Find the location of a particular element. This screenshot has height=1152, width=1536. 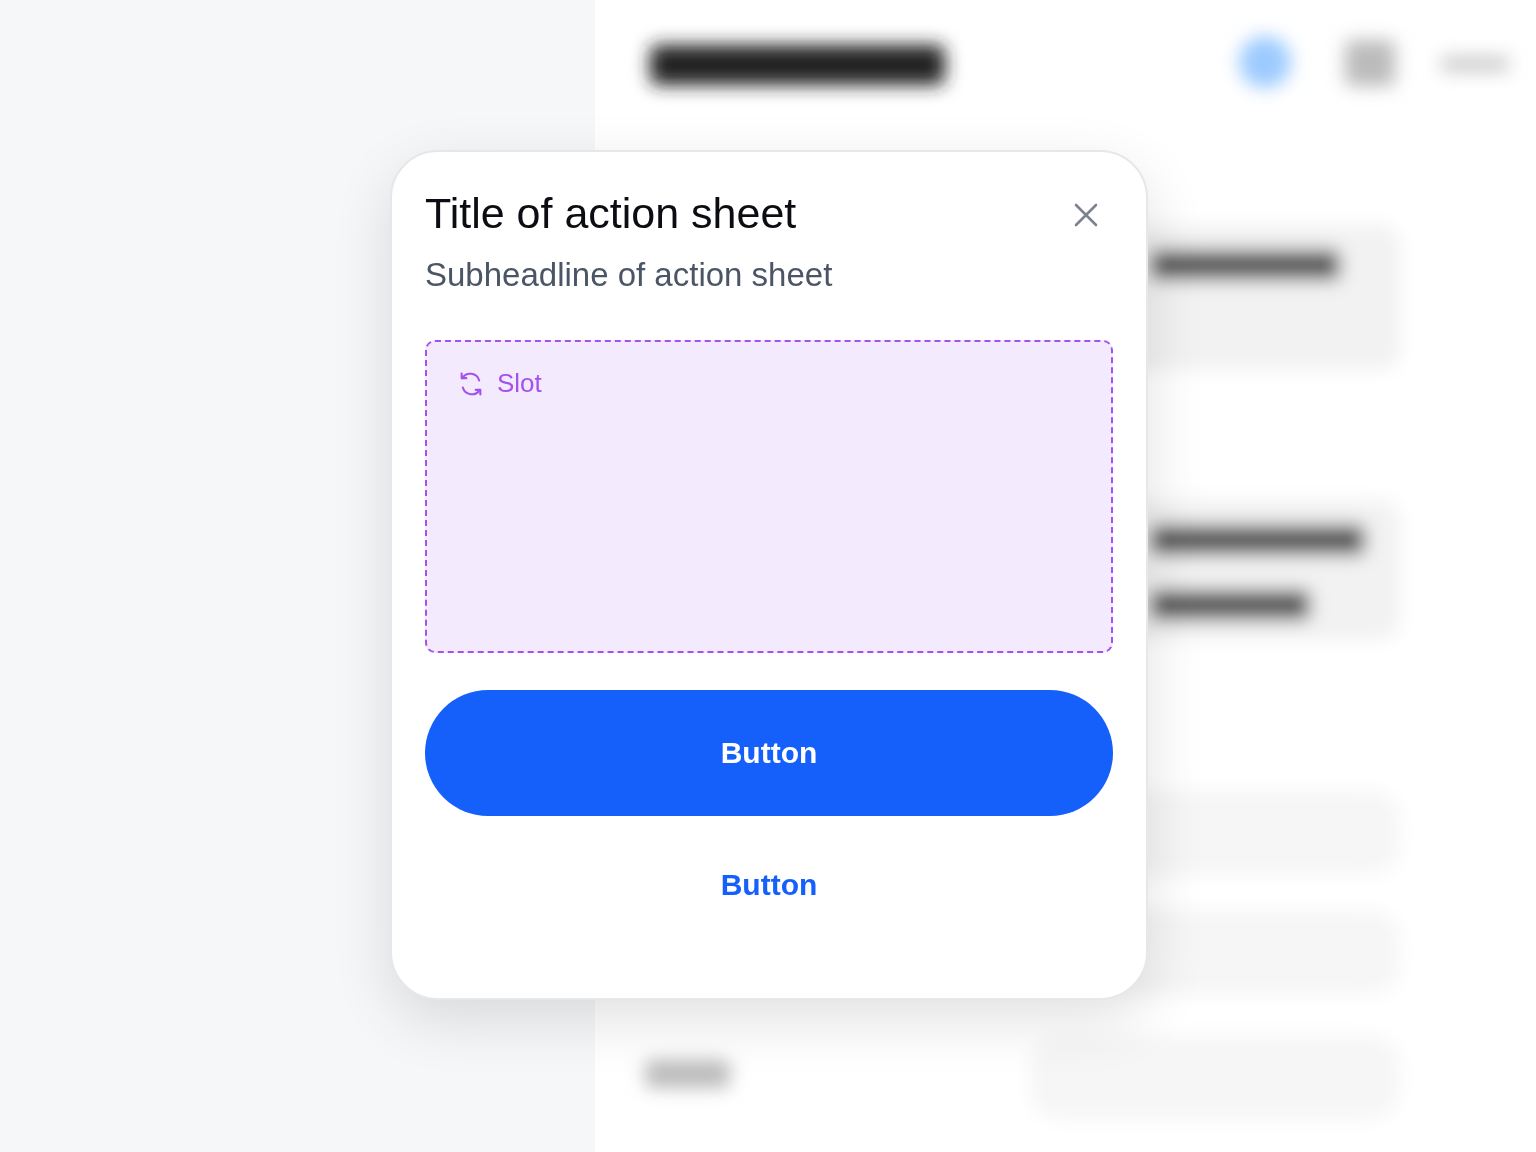

sheet-title: Title of action sheet is located at coordinates (611, 213).